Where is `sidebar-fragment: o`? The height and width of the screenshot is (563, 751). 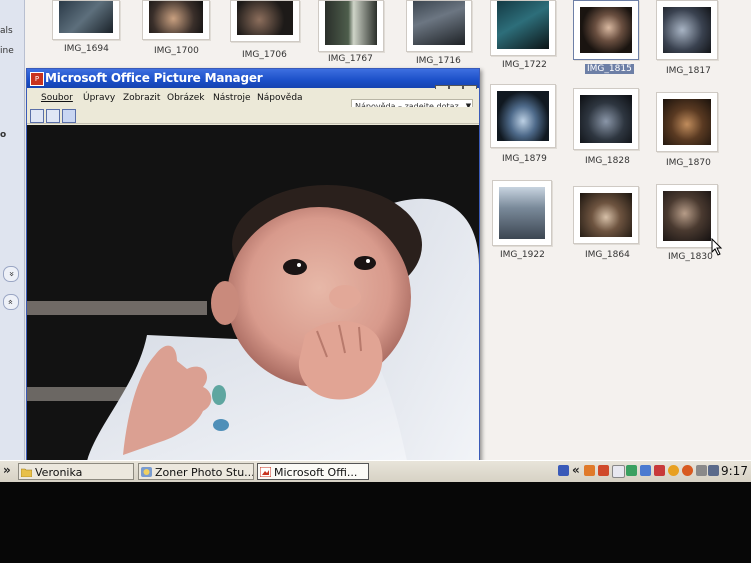 sidebar-fragment: o is located at coordinates (3, 135).